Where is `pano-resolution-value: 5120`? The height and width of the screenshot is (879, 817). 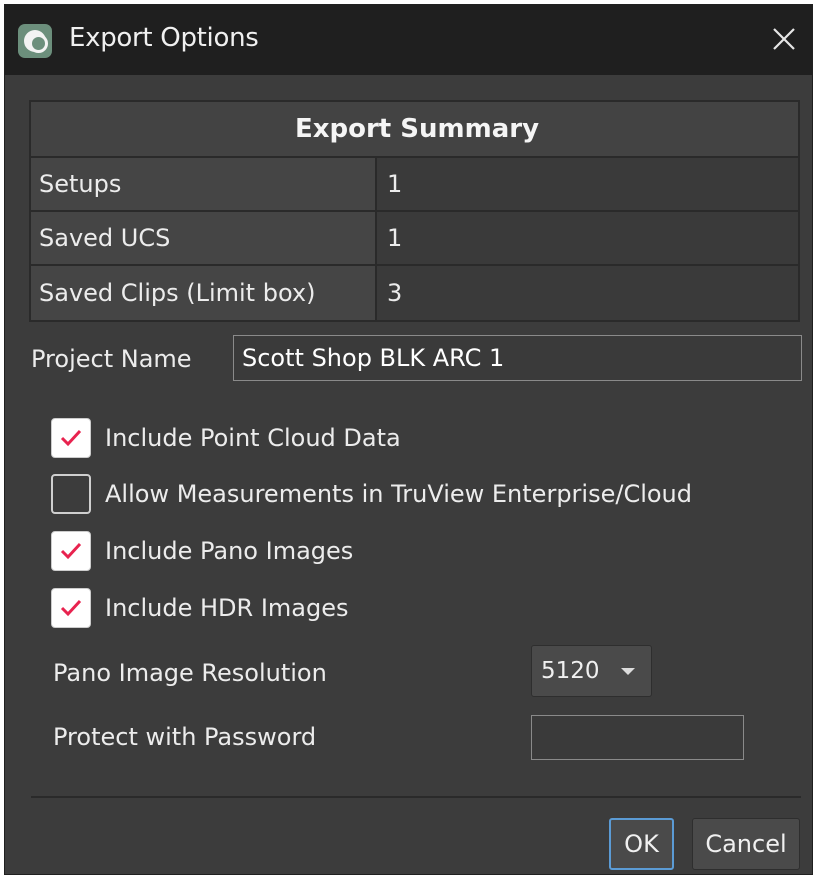 pano-resolution-value: 5120 is located at coordinates (570, 671).